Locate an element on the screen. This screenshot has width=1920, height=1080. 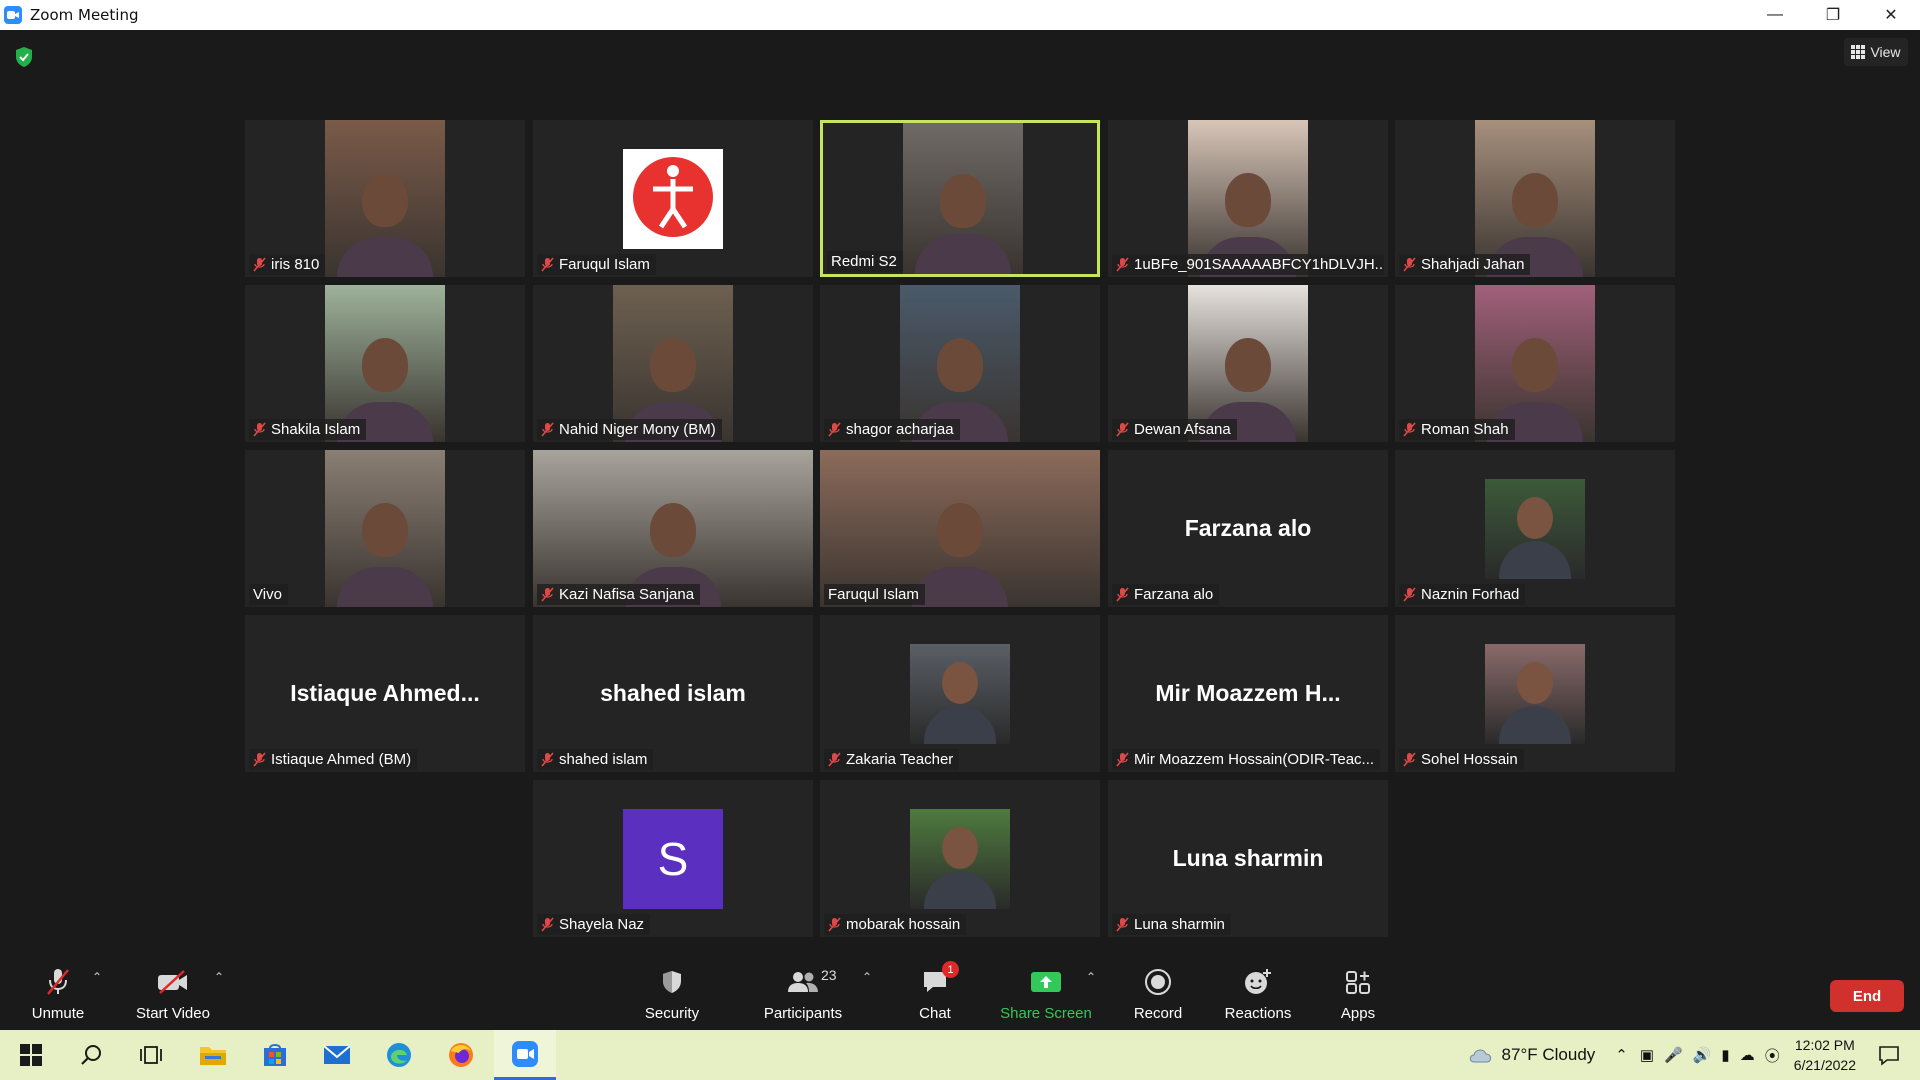
close-button: ✕ is located at coordinates (1891, 15).